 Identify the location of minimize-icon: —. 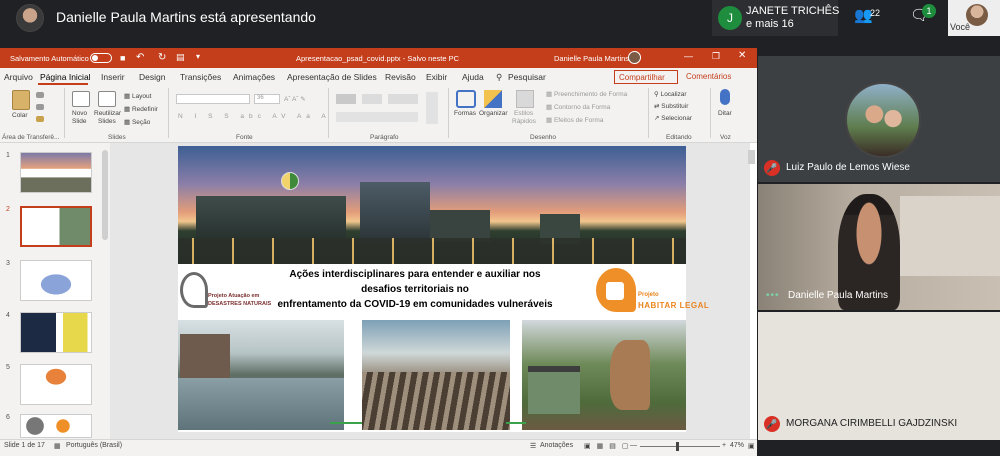
(688, 56).